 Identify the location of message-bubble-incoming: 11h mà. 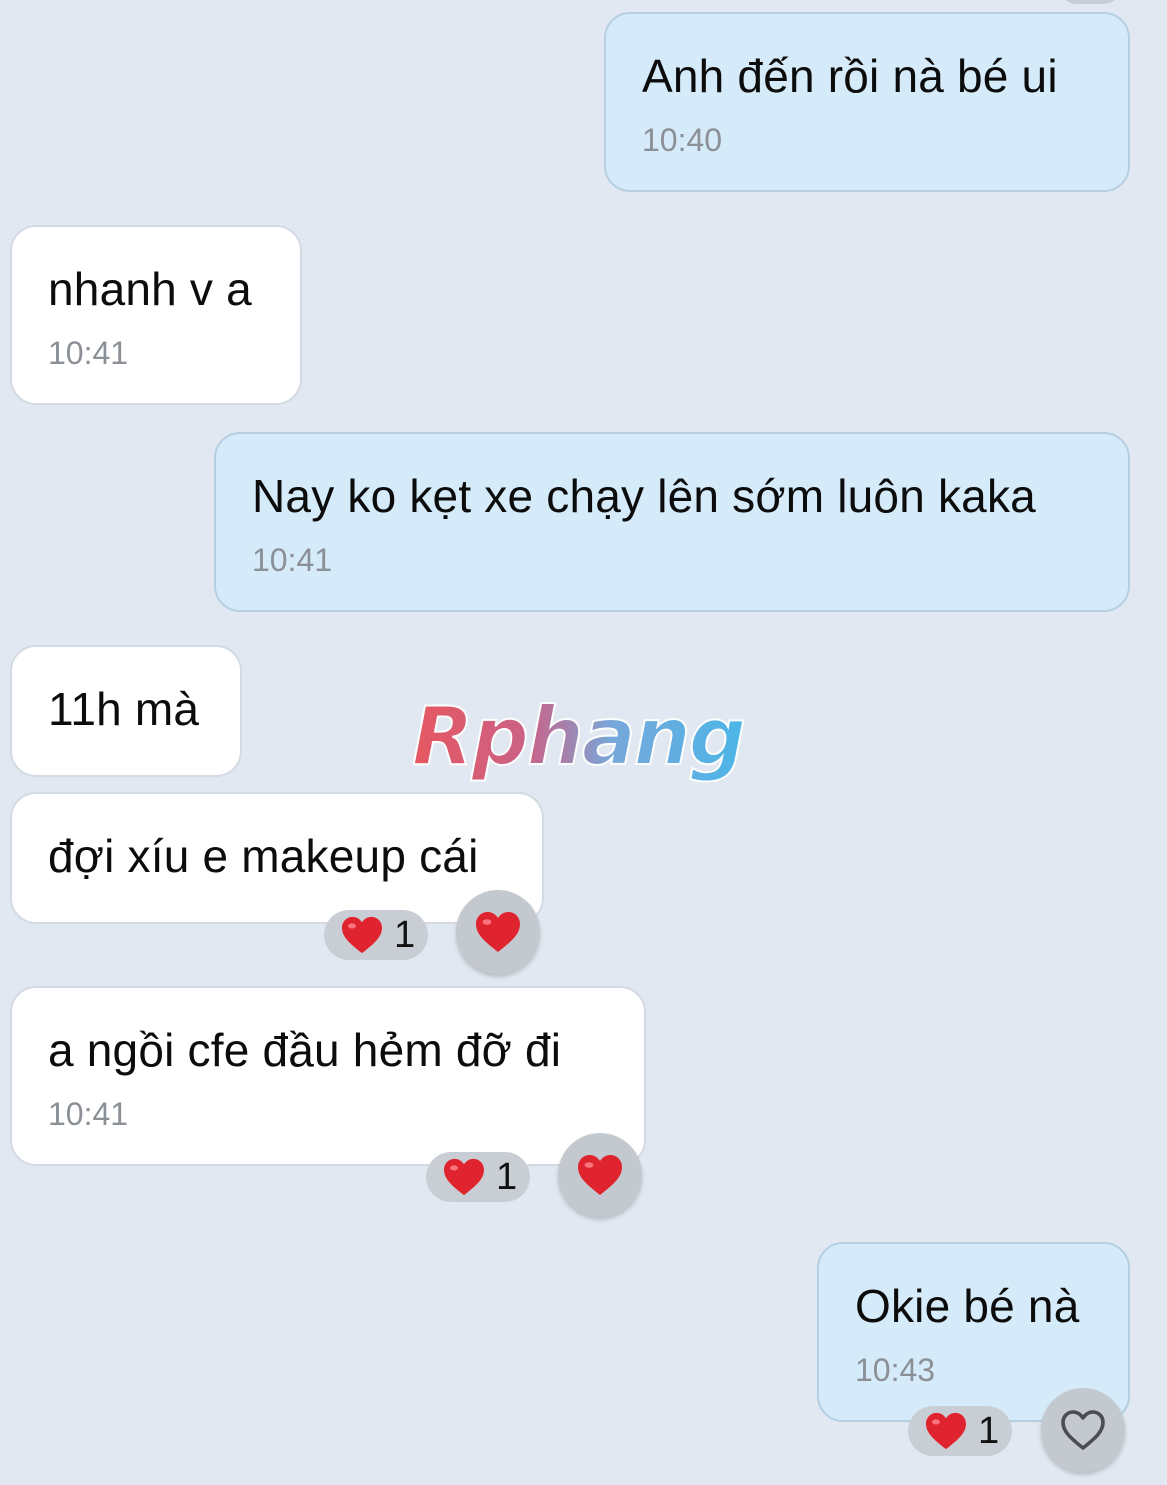
(126, 711).